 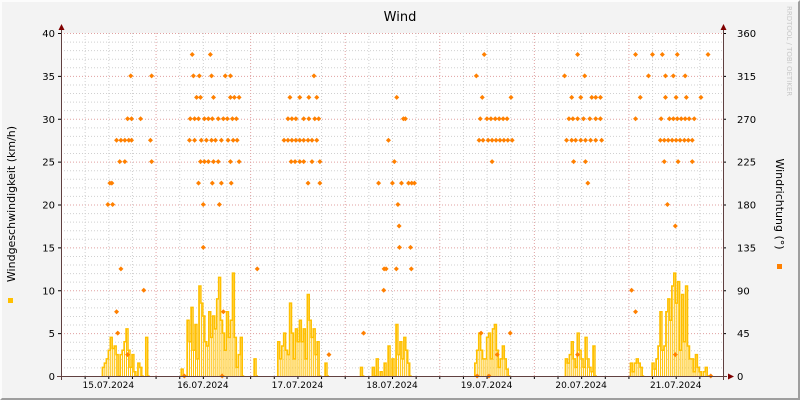 What do you see at coordinates (581, 386) in the screenshot?
I see `x-tick-label: 20.07.2024` at bounding box center [581, 386].